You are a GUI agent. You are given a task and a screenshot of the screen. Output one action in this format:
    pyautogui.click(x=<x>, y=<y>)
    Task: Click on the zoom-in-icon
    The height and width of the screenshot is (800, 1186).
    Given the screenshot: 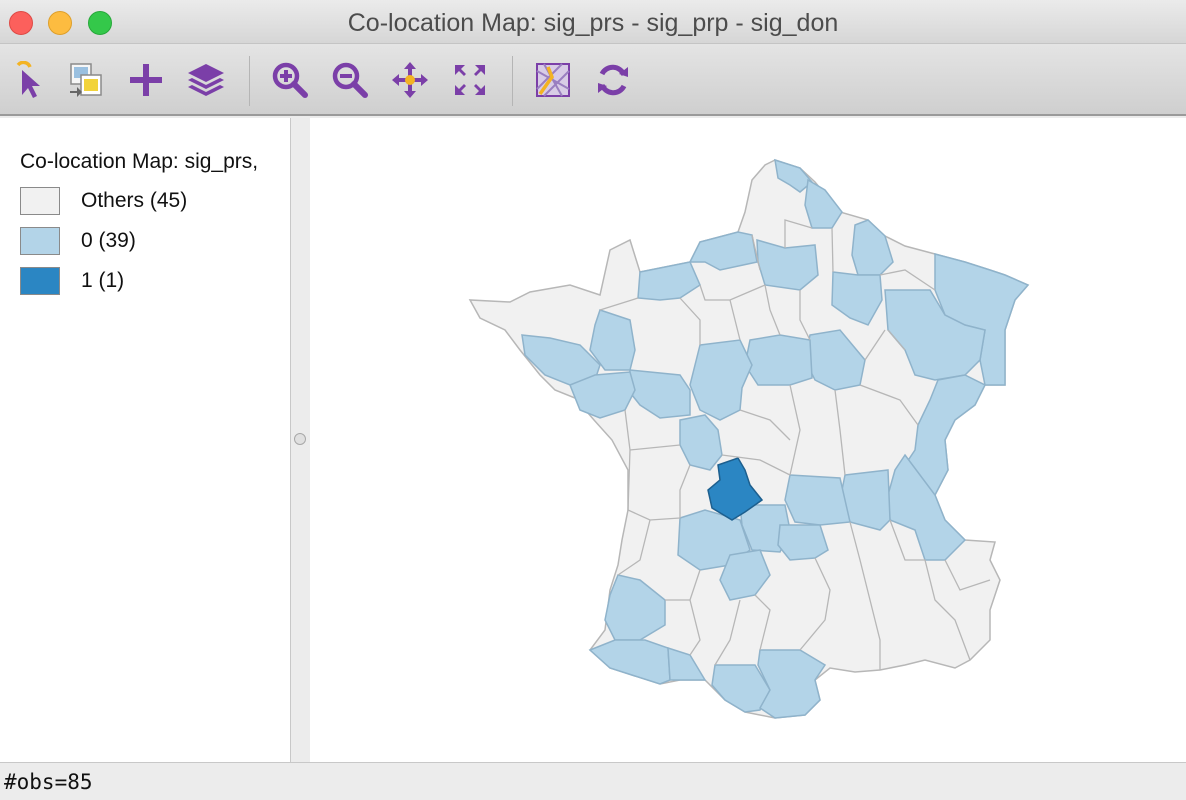 What is the action you would take?
    pyautogui.click(x=290, y=80)
    